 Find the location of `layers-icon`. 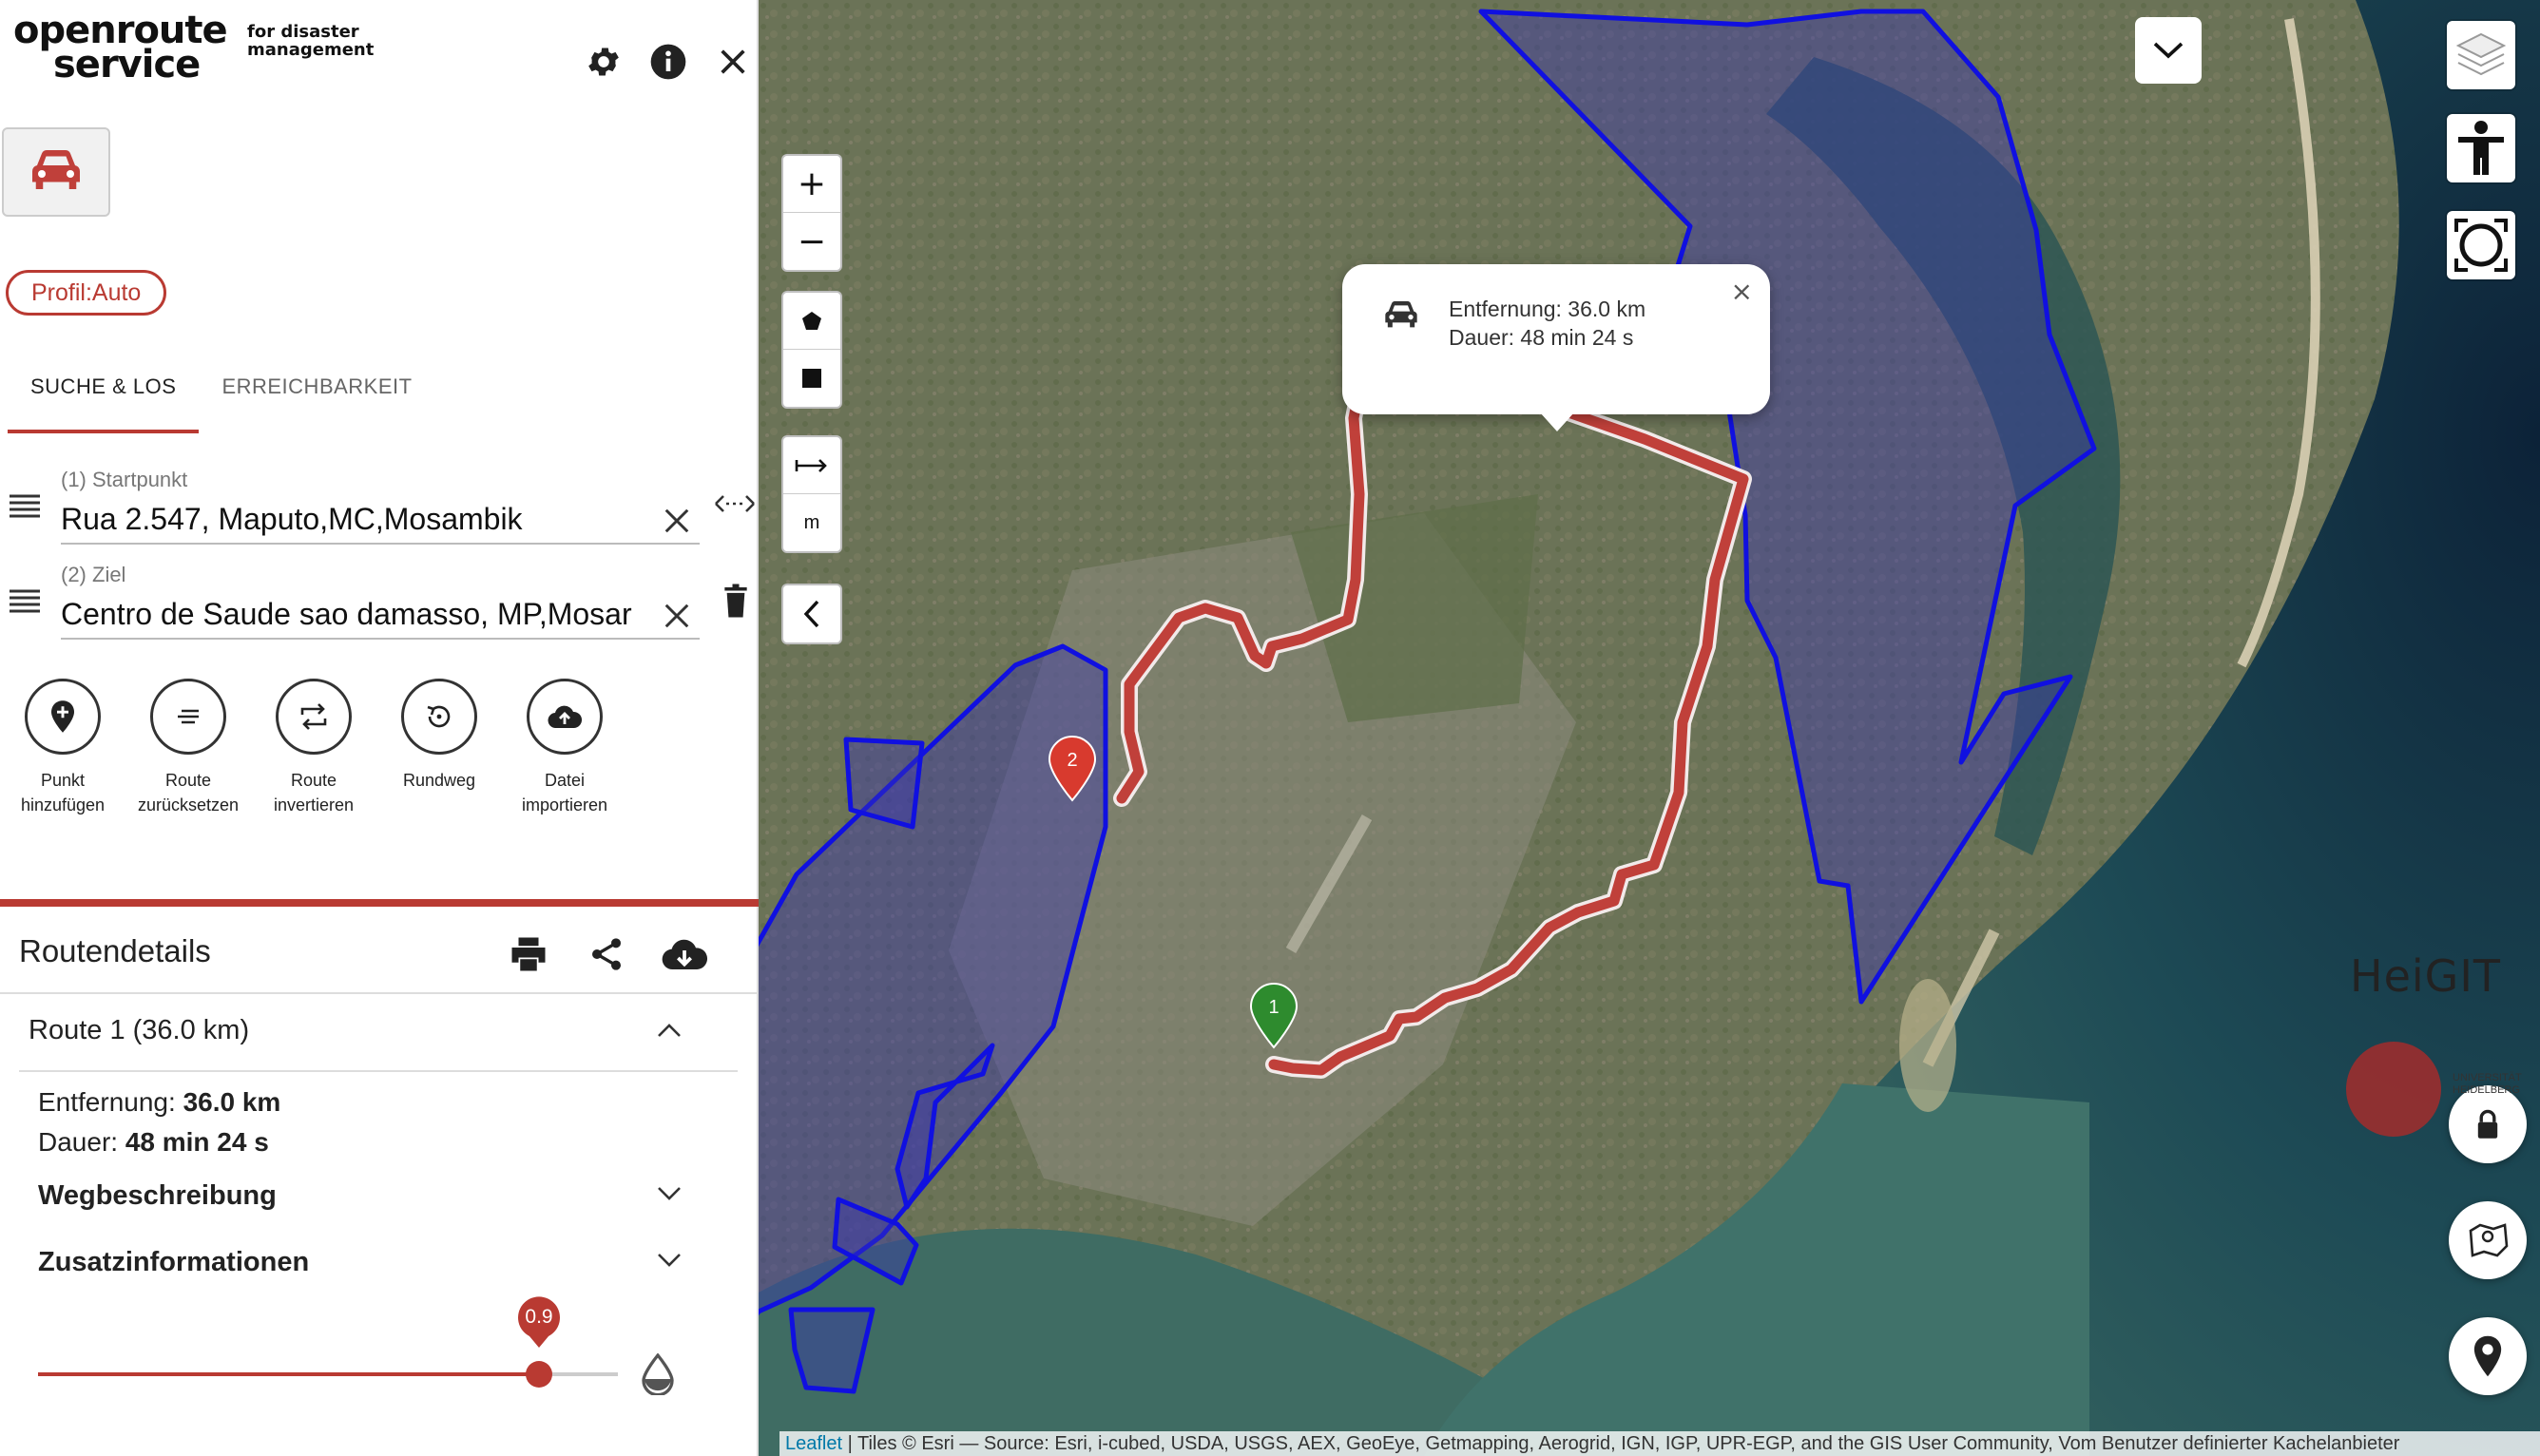

layers-icon is located at coordinates (2481, 55).